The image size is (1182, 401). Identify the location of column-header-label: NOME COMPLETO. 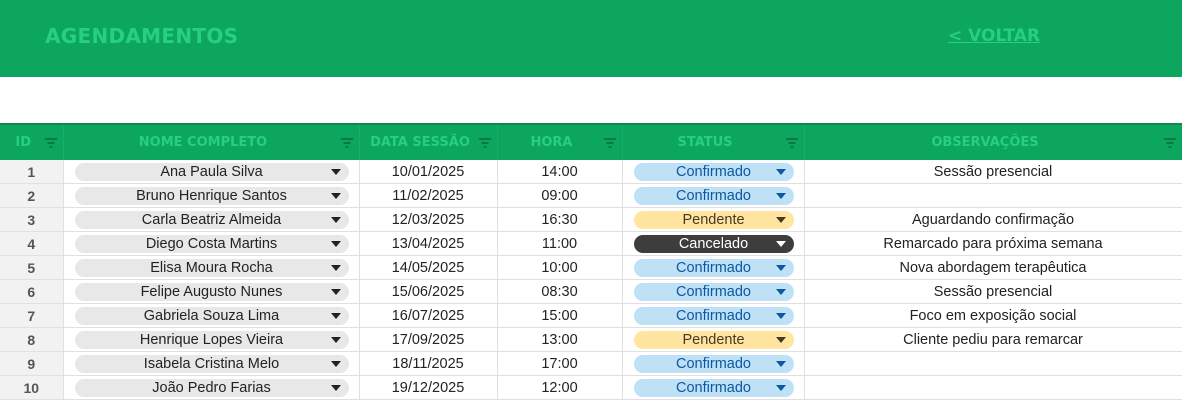
(203, 142).